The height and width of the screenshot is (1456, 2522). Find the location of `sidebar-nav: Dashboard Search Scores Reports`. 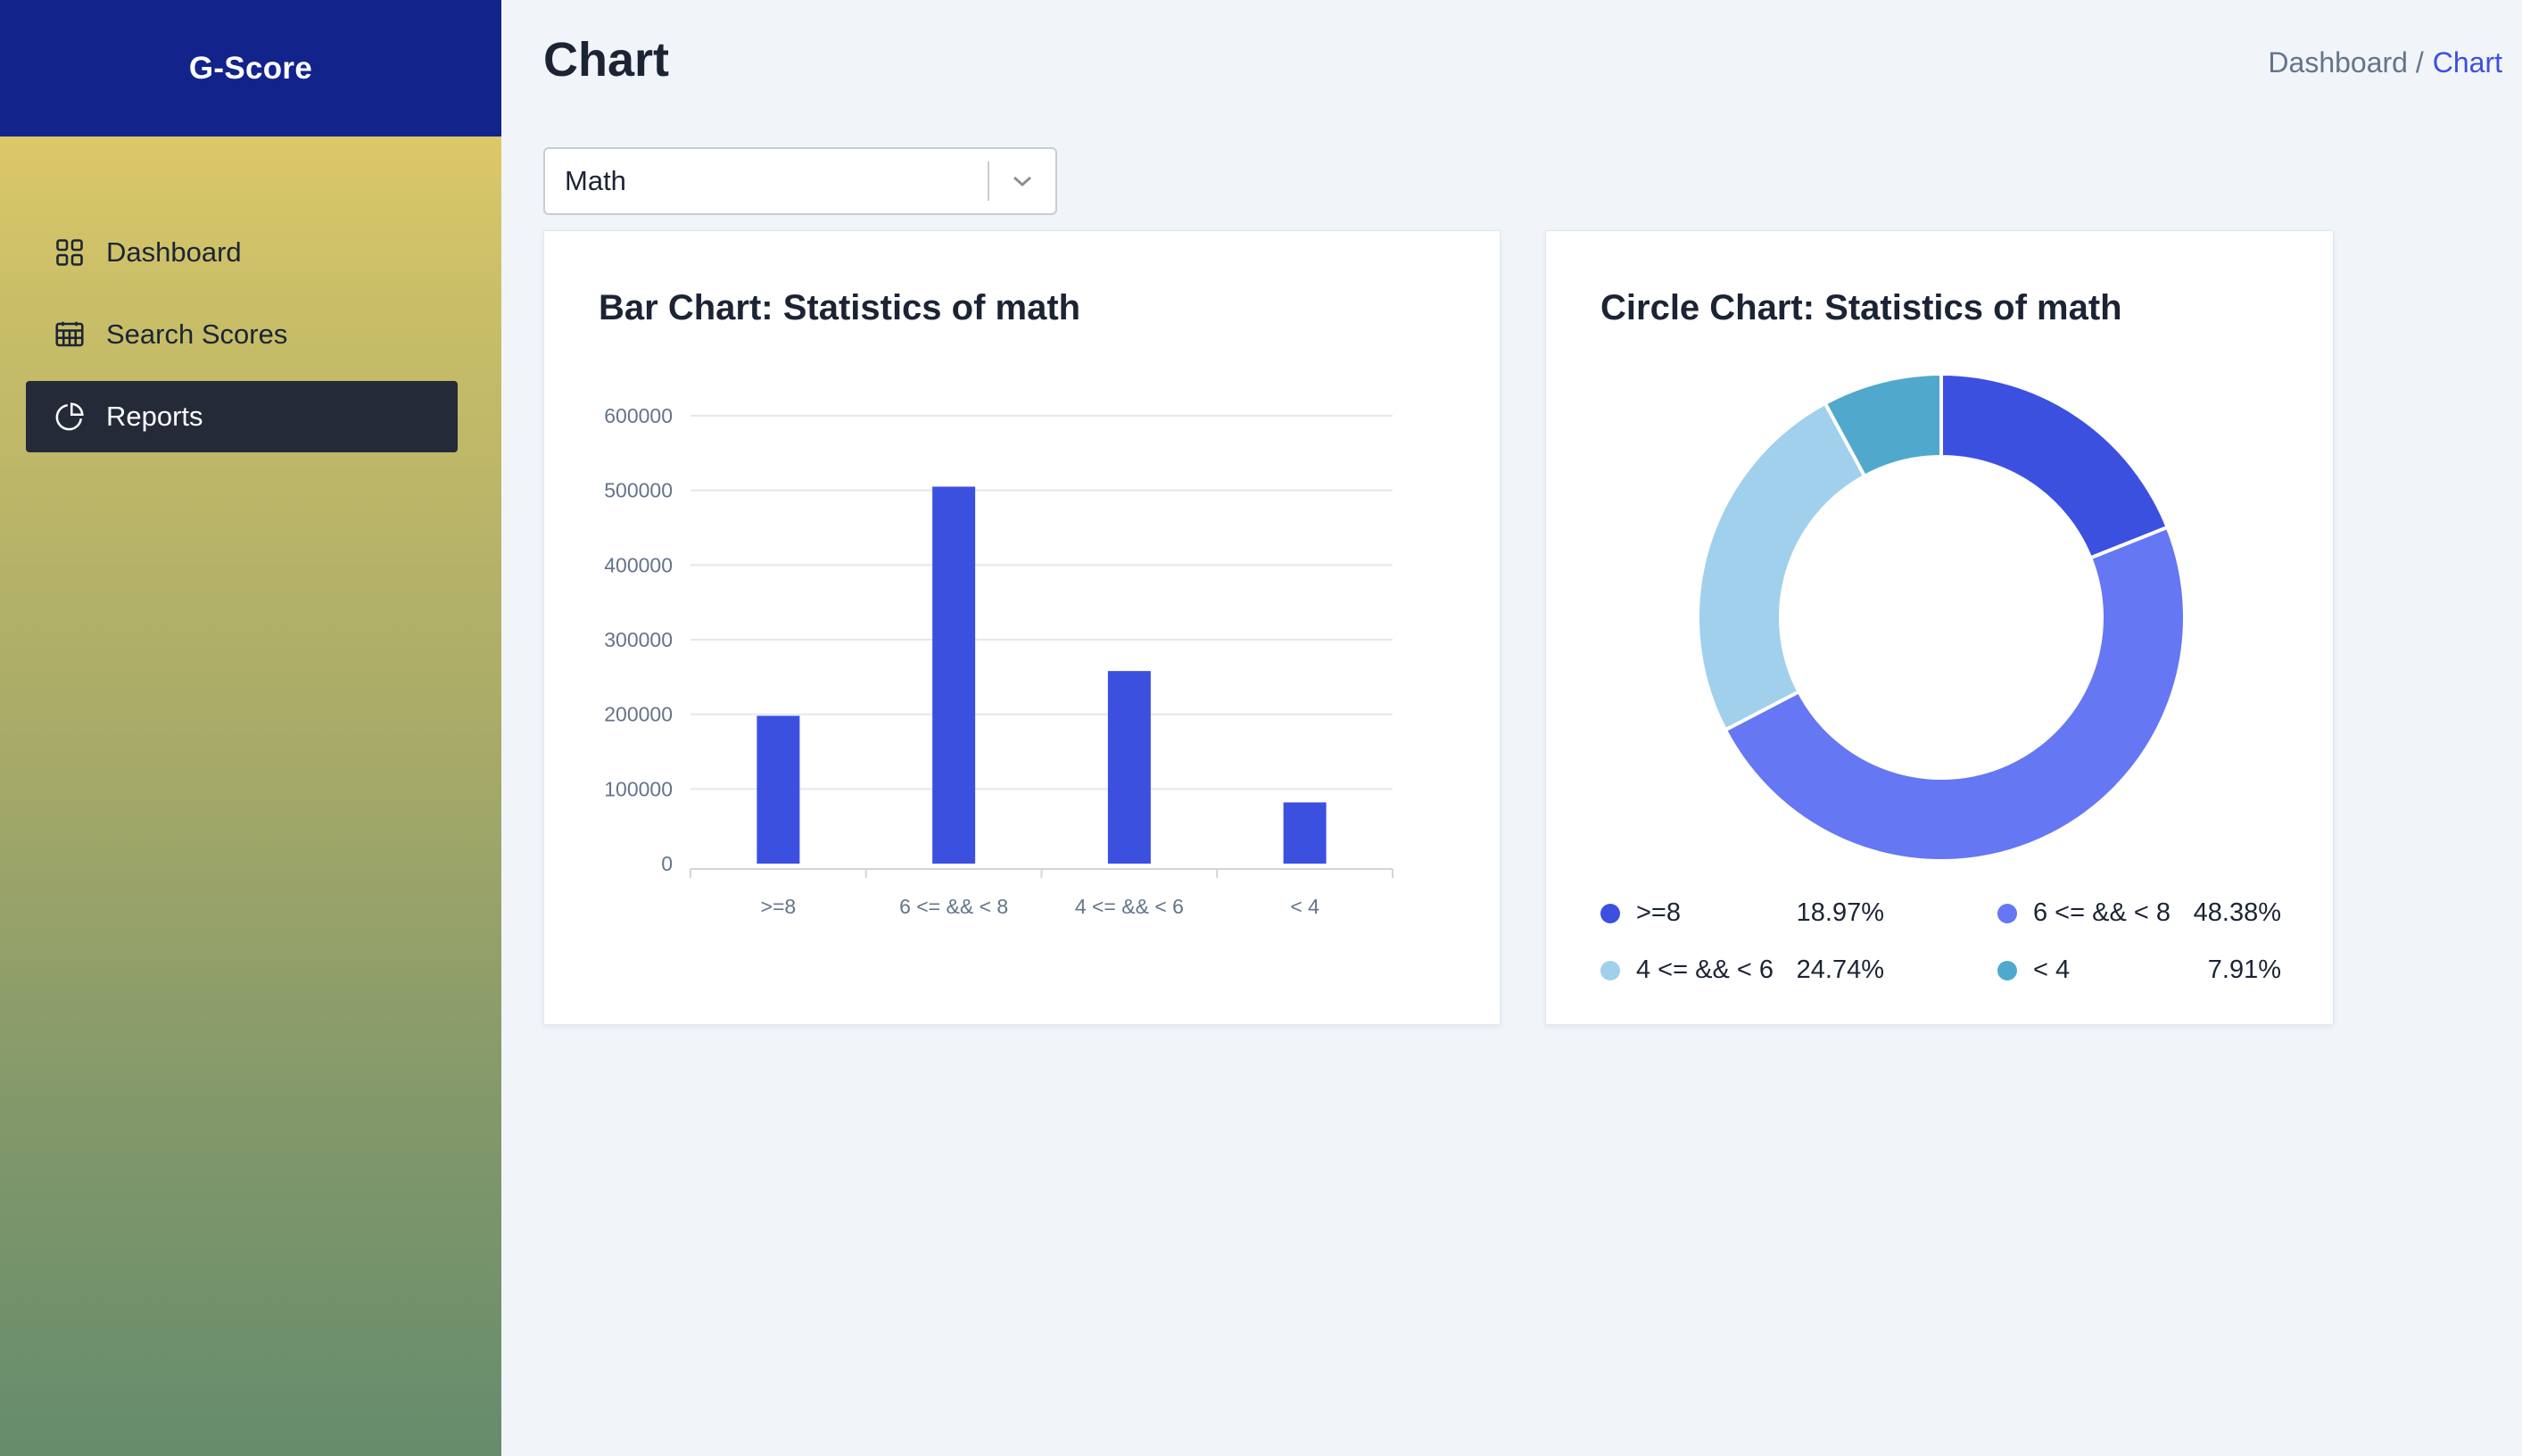

sidebar-nav: Dashboard Search Scores Reports is located at coordinates (251, 294).